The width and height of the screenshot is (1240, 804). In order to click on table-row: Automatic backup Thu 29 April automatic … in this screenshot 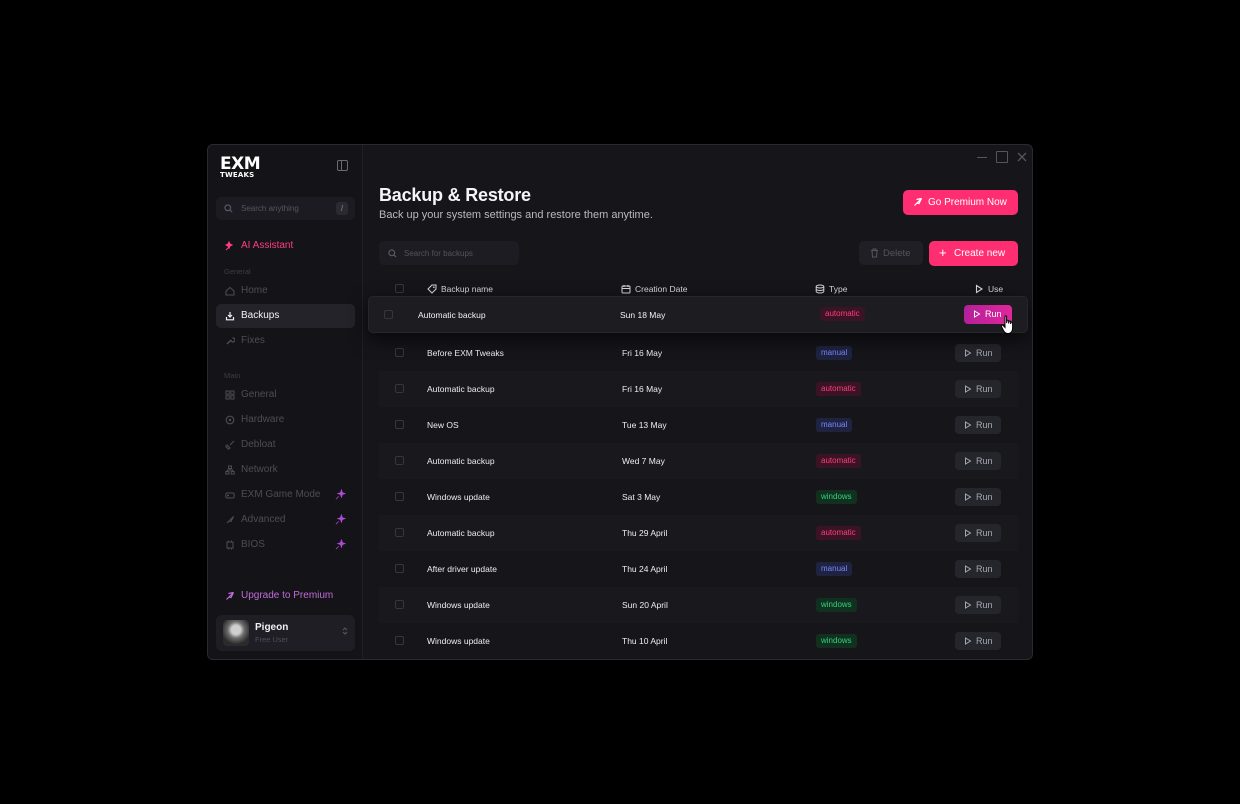, I will do `click(698, 533)`.